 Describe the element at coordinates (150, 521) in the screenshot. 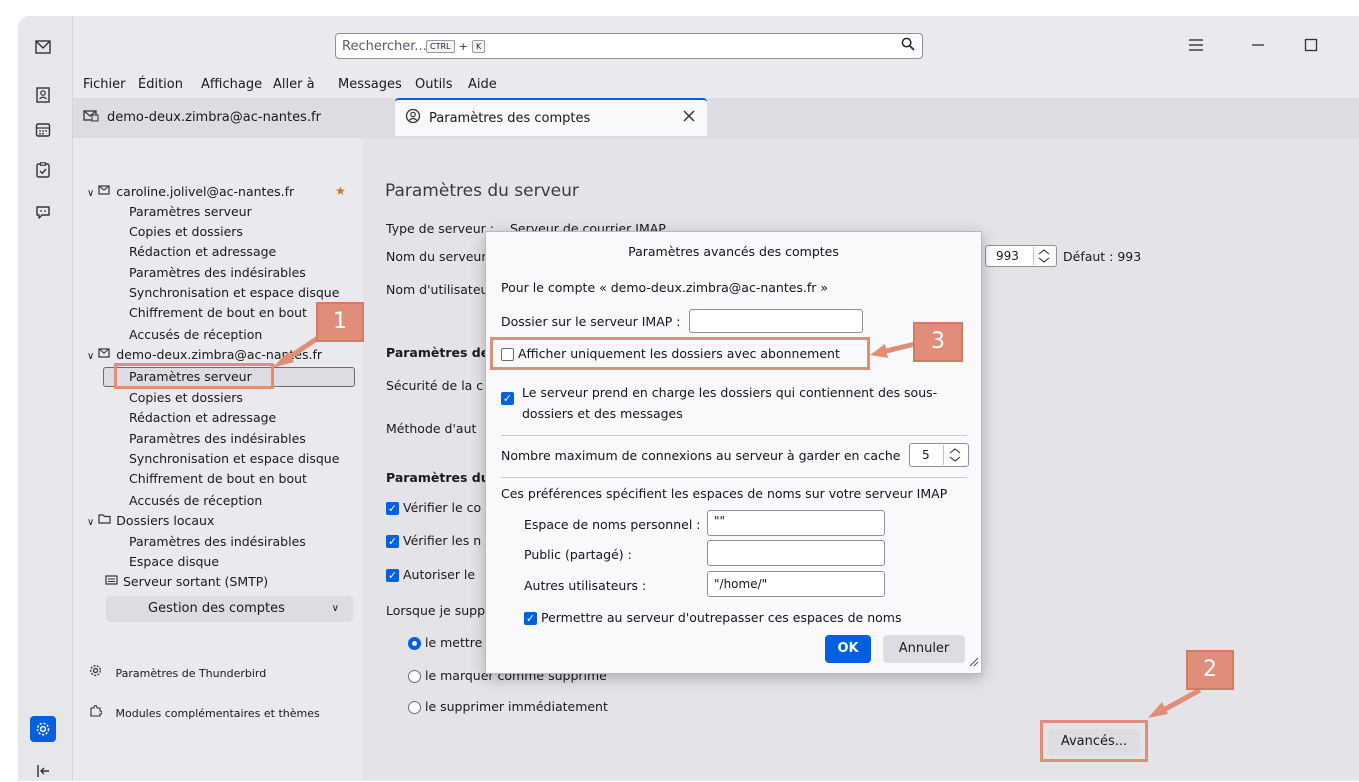

I see `local-folders: ∨ Dossiers locaux` at that location.